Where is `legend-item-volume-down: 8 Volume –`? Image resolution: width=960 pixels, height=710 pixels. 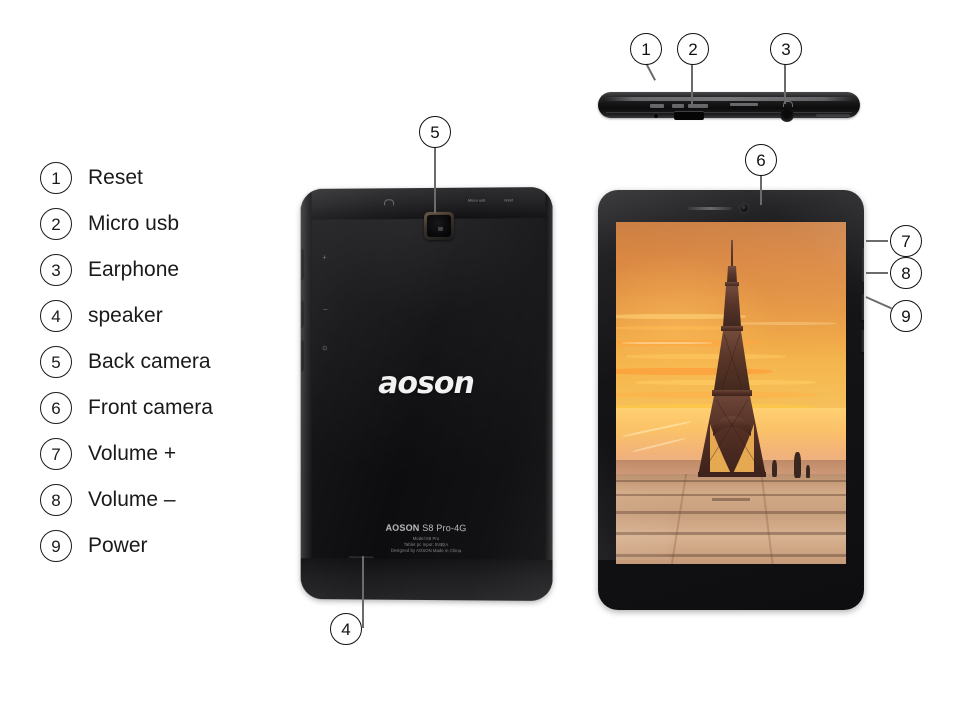 legend-item-volume-down: 8 Volume – is located at coordinates (155, 500).